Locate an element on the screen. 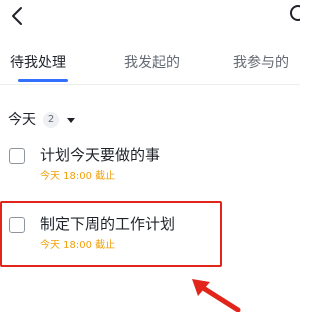 This screenshot has height=312, width=320. top-bar is located at coordinates (150, 17).